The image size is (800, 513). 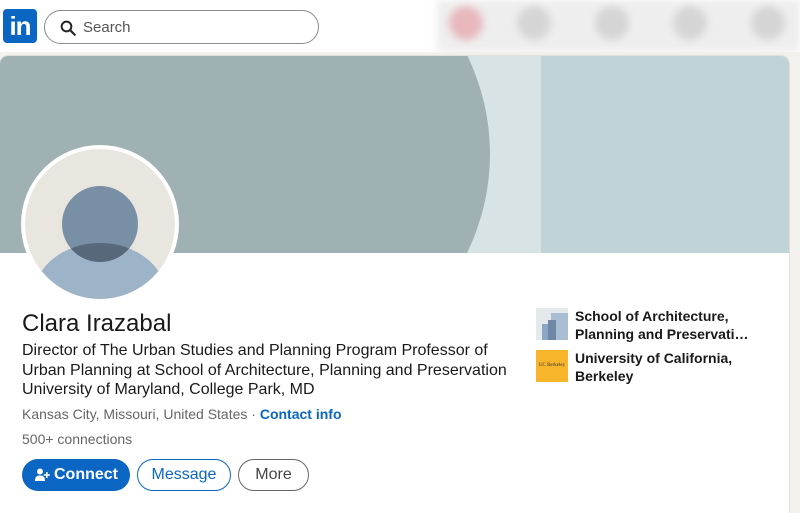 What do you see at coordinates (42, 474) in the screenshot?
I see `add-person-icon` at bounding box center [42, 474].